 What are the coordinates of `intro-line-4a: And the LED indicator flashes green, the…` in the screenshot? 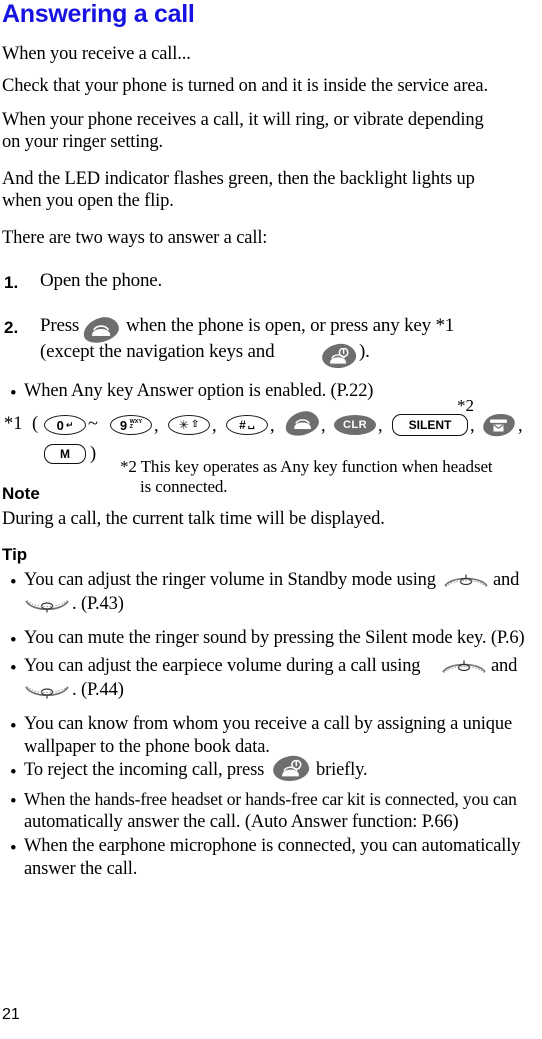 It's located at (238, 179).